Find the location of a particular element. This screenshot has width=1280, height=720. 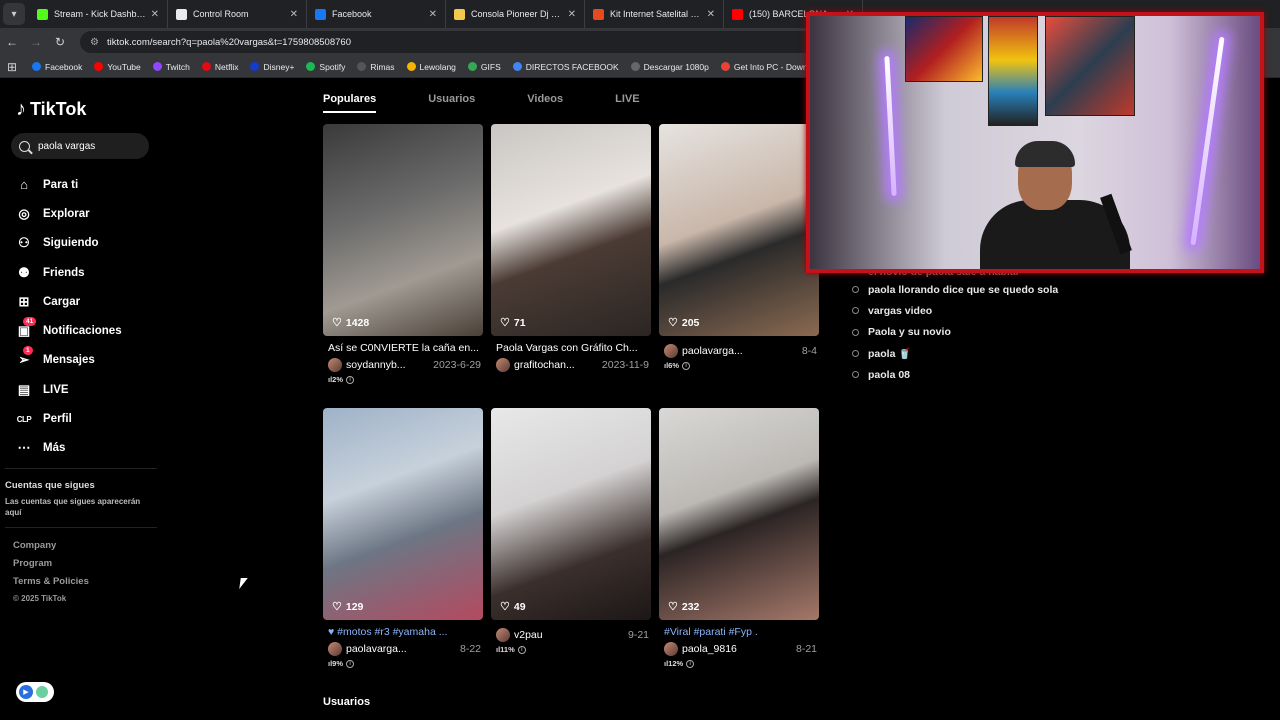

browser-tab: Kit Internet Satelital Starlin ✕ is located at coordinates (654, 14).